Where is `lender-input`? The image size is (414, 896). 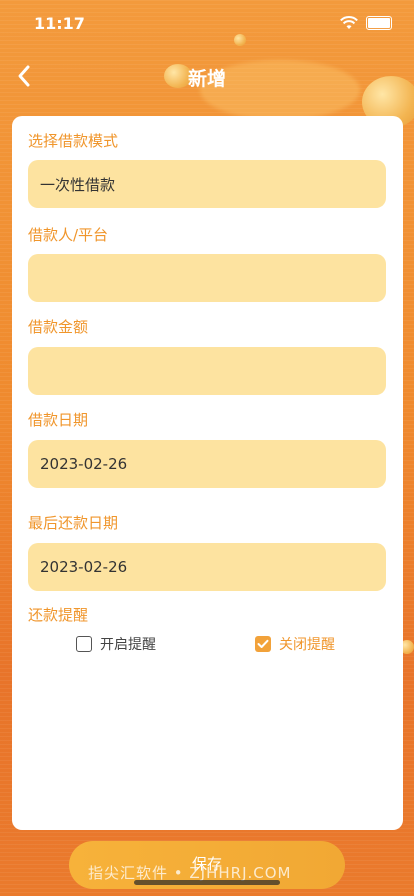
lender-input is located at coordinates (207, 278).